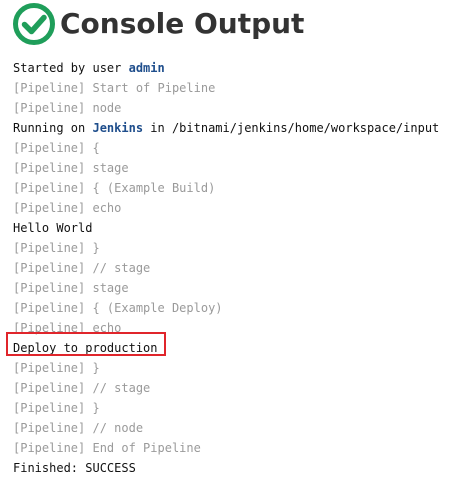 Image resolution: width=475 pixels, height=478 pixels. Describe the element at coordinates (182, 23) in the screenshot. I see `page-title: Console Output` at that location.